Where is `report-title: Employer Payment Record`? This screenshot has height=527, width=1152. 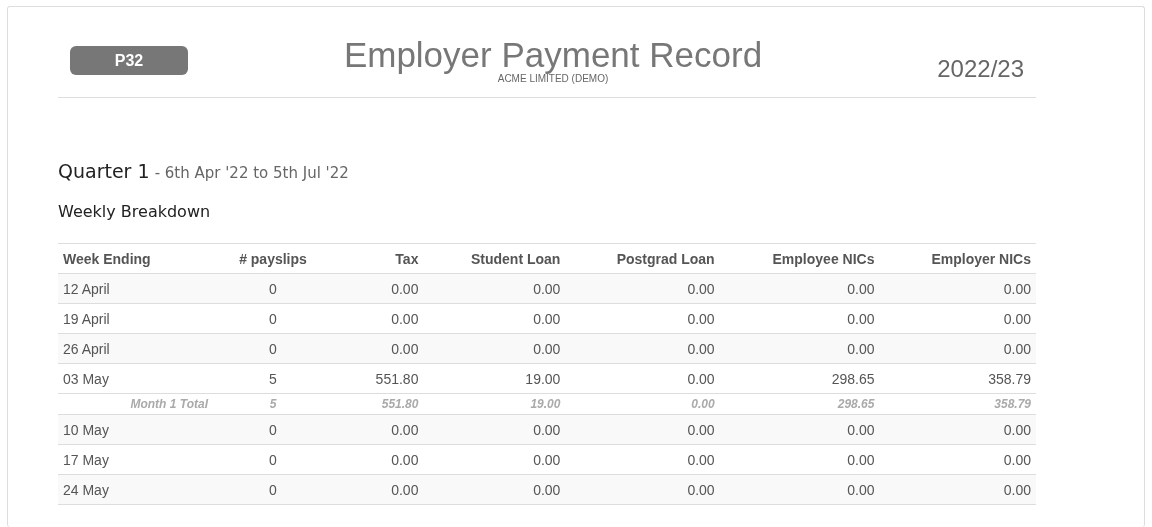
report-title: Employer Payment Record is located at coordinates (553, 55).